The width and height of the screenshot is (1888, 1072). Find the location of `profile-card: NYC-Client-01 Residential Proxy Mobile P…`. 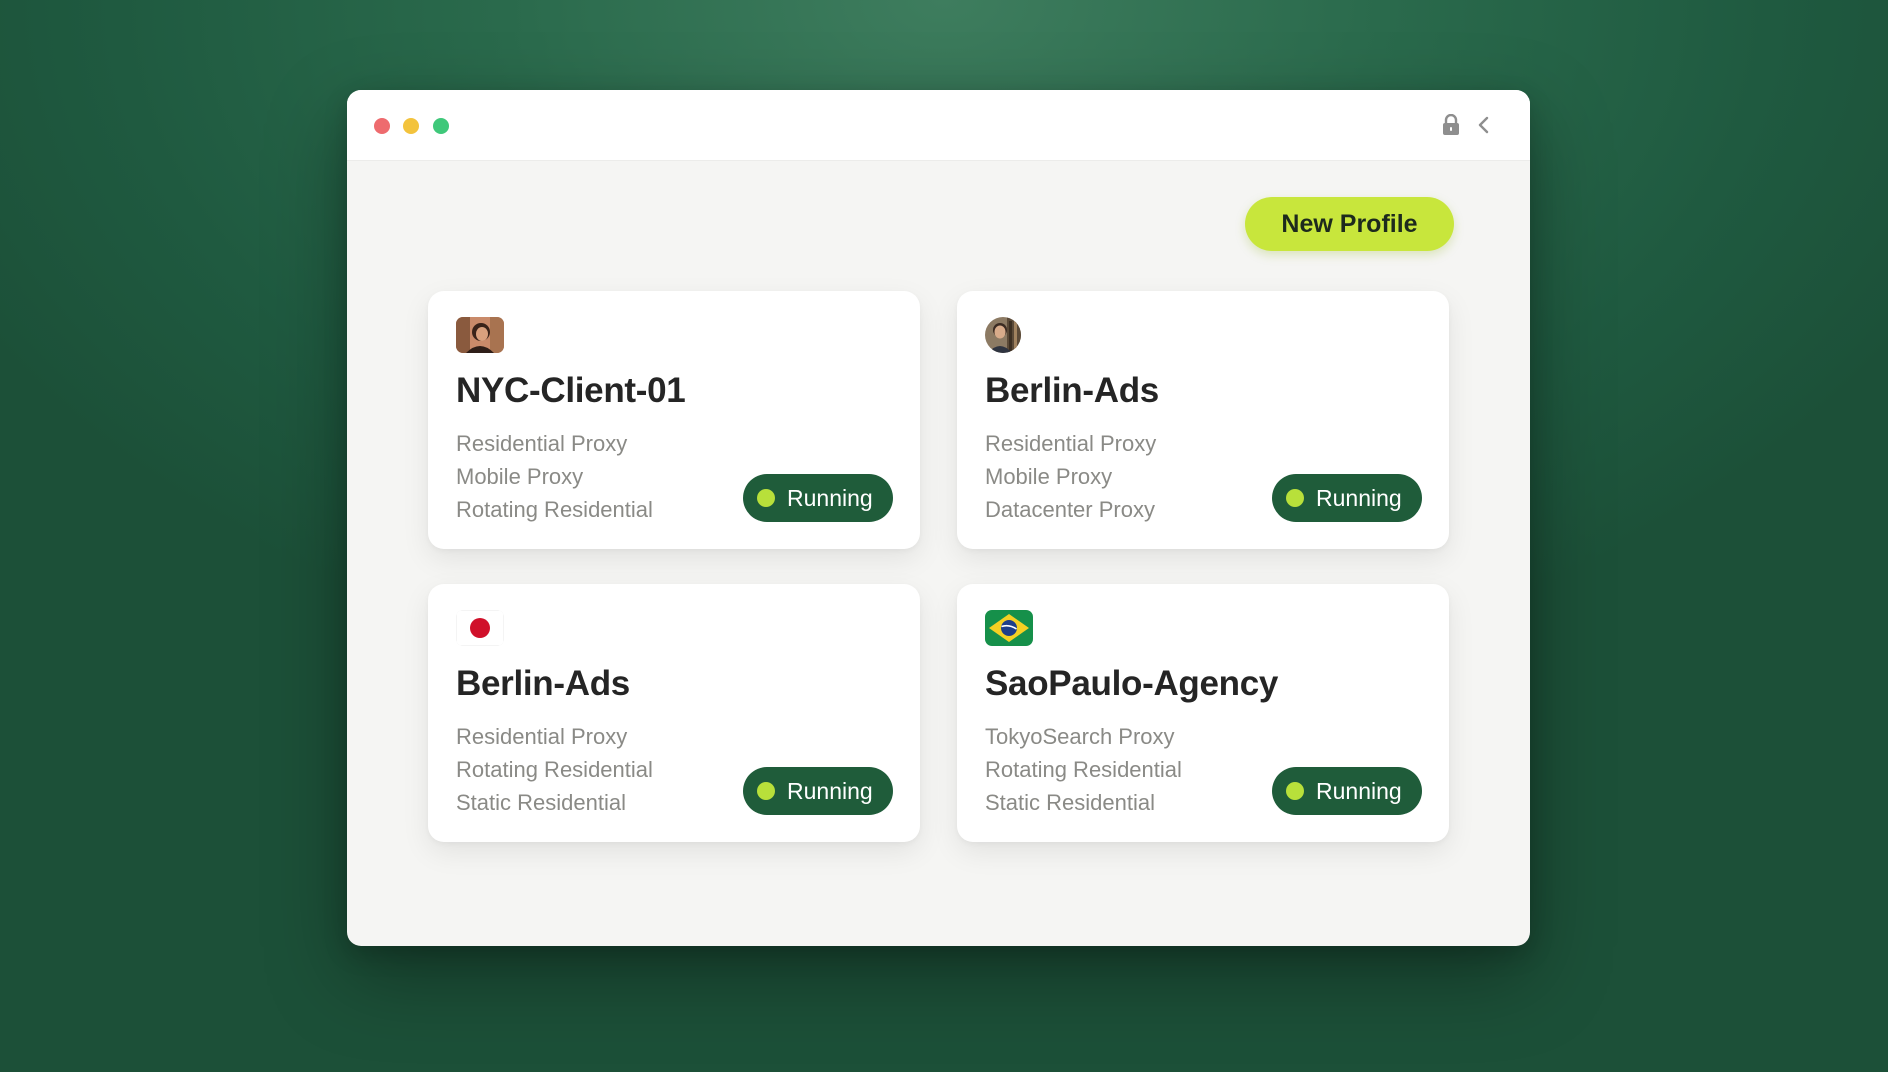

profile-card: NYC-Client-01 Residential Proxy Mobile P… is located at coordinates (674, 420).